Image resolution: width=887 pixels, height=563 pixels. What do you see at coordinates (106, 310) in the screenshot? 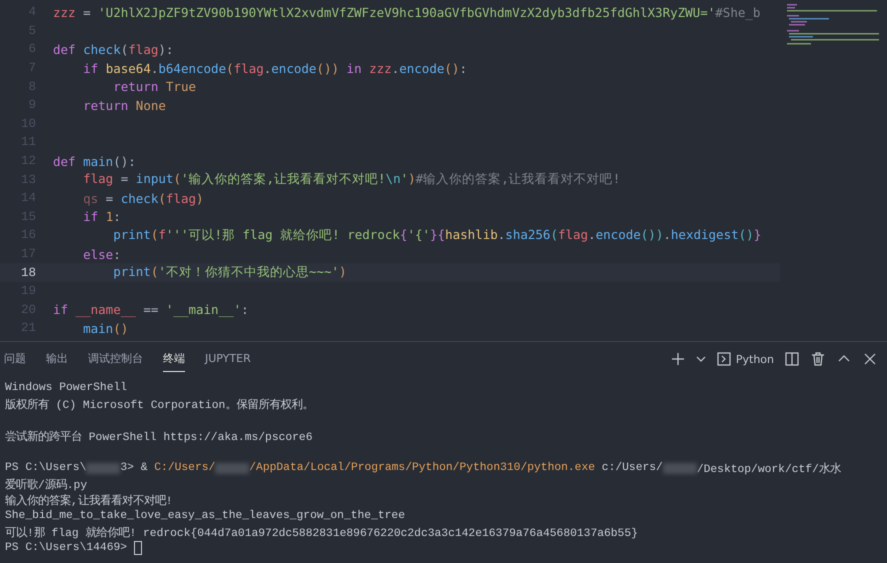
I see `code-token: __name__` at bounding box center [106, 310].